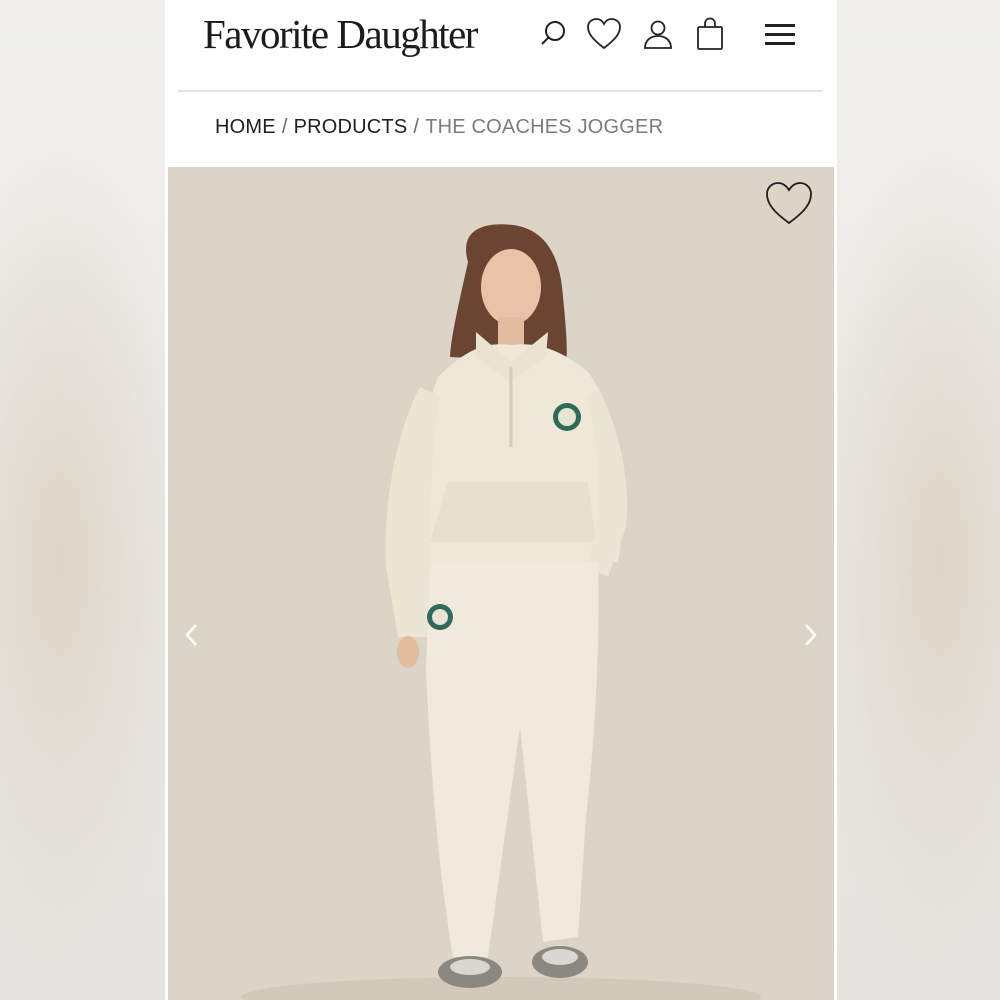 Image resolution: width=1000 pixels, height=1000 pixels. Describe the element at coordinates (780, 34) in the screenshot. I see `menu-icon` at that location.